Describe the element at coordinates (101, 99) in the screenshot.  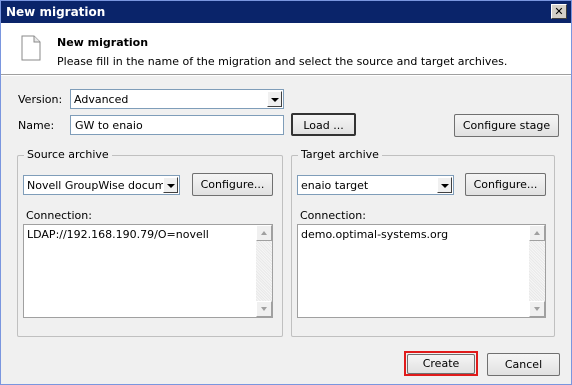
I see `version-select-value: Advanced` at that location.